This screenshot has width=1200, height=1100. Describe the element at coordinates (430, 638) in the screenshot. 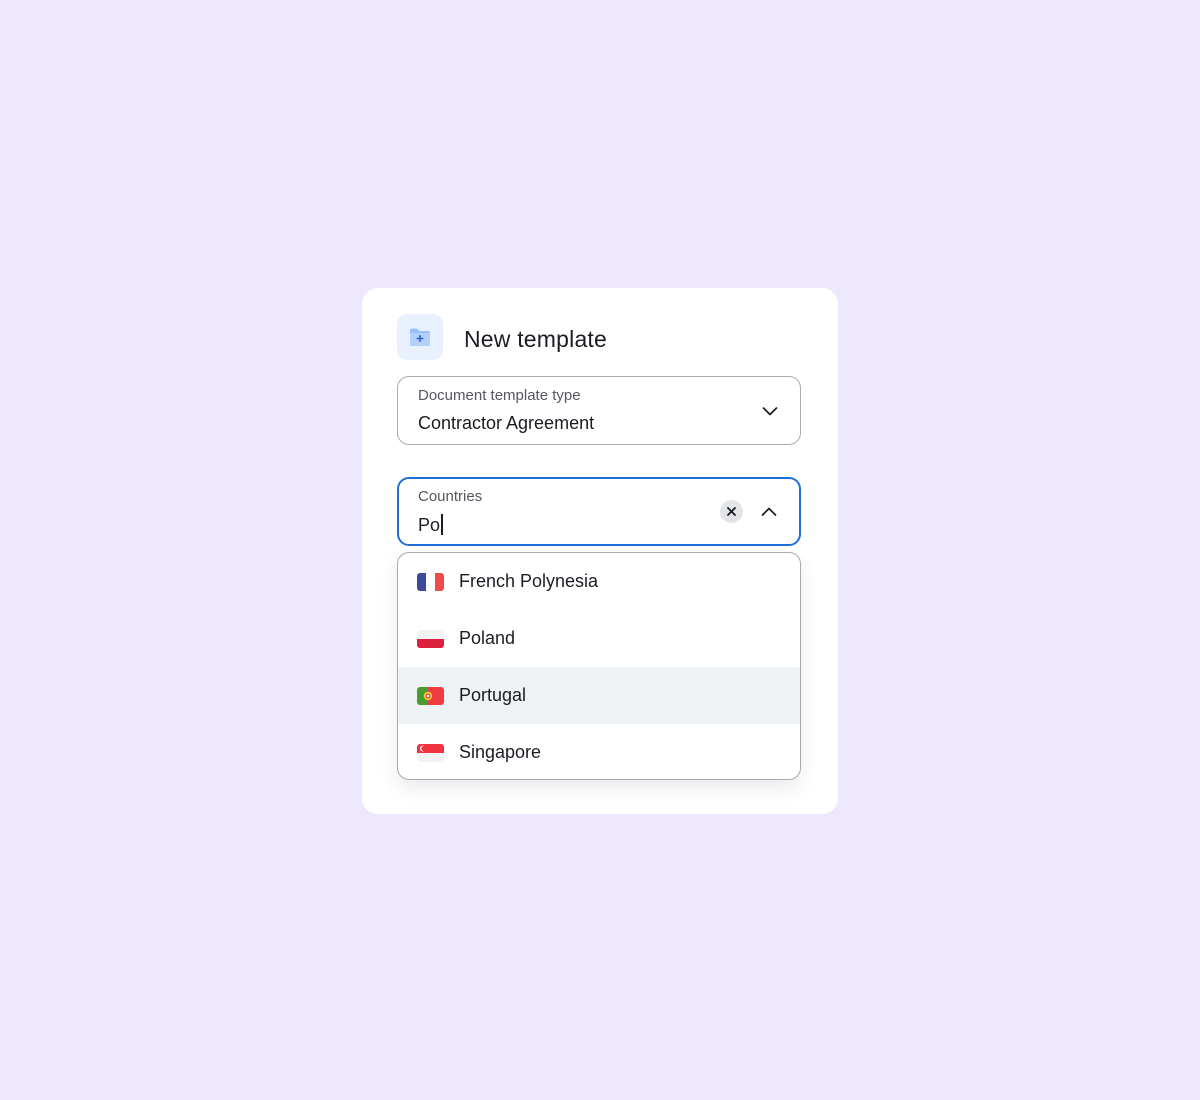

I see `poland-flag-icon` at that location.